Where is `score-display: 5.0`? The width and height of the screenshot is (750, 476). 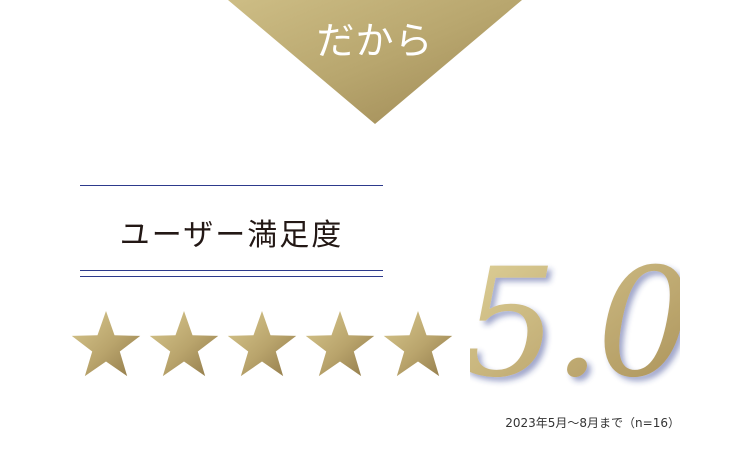
score-display: 5.0 is located at coordinates (575, 315).